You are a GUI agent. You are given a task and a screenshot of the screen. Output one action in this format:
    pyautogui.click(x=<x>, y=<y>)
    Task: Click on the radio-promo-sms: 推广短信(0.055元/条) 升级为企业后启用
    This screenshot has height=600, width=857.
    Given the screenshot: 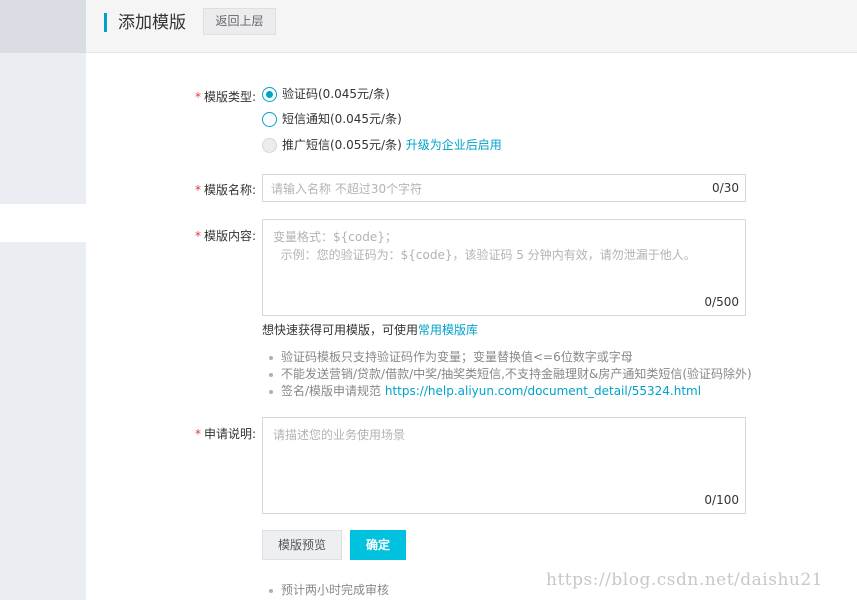 What is the action you would take?
    pyautogui.click(x=382, y=145)
    